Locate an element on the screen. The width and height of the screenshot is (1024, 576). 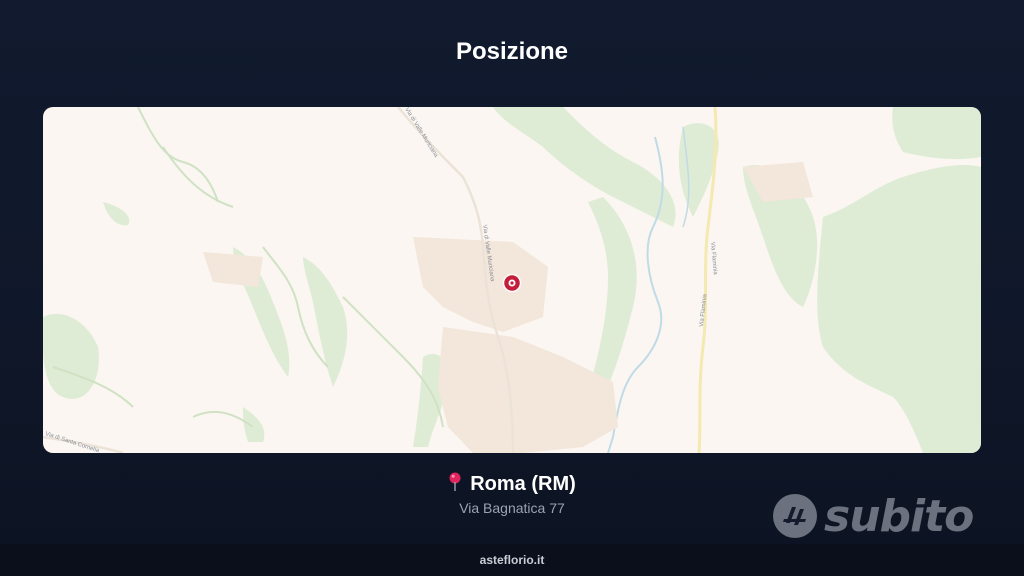
footer-site: asteflorio.it is located at coordinates (512, 560).